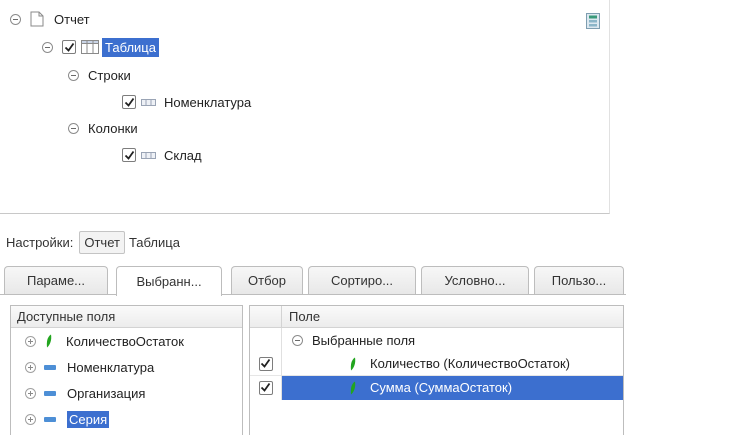 The width and height of the screenshot is (731, 435). What do you see at coordinates (436, 340) in the screenshot?
I see `selected-fields-group-row: Выбранные поля` at bounding box center [436, 340].